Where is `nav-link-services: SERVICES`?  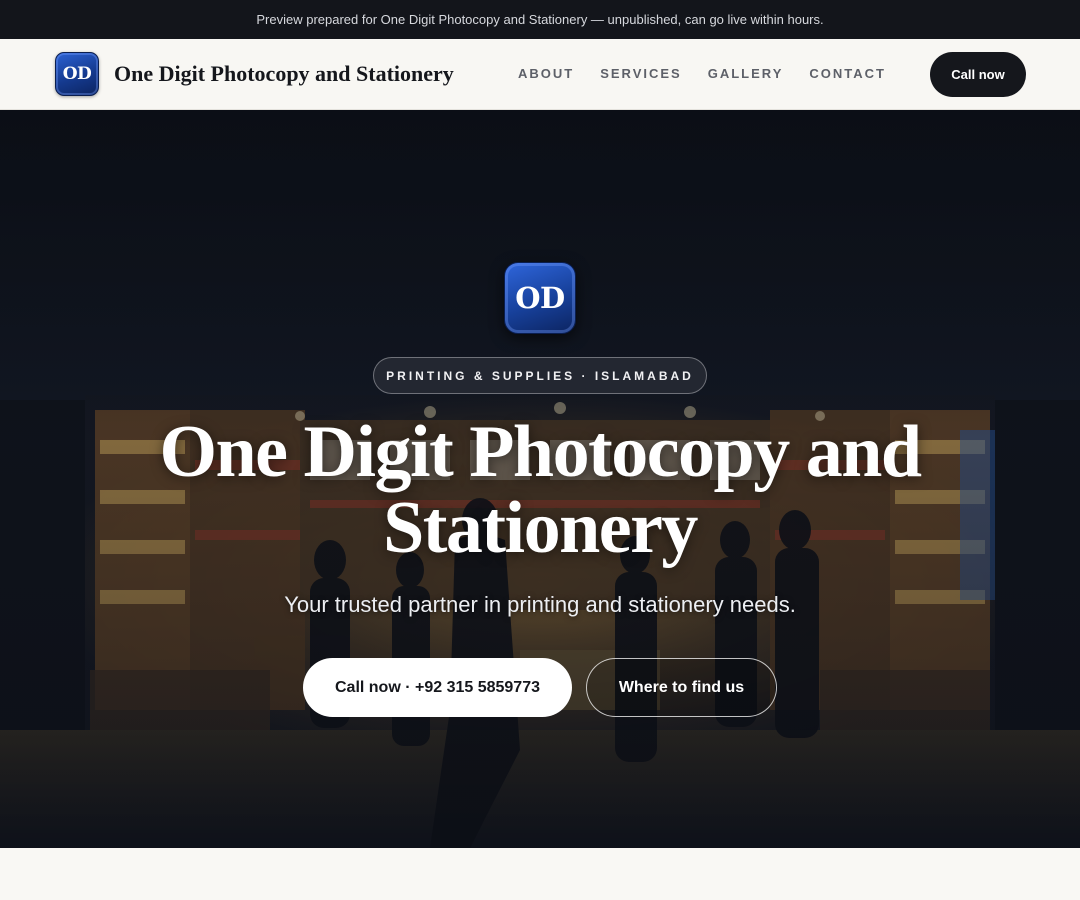 nav-link-services: SERVICES is located at coordinates (641, 73).